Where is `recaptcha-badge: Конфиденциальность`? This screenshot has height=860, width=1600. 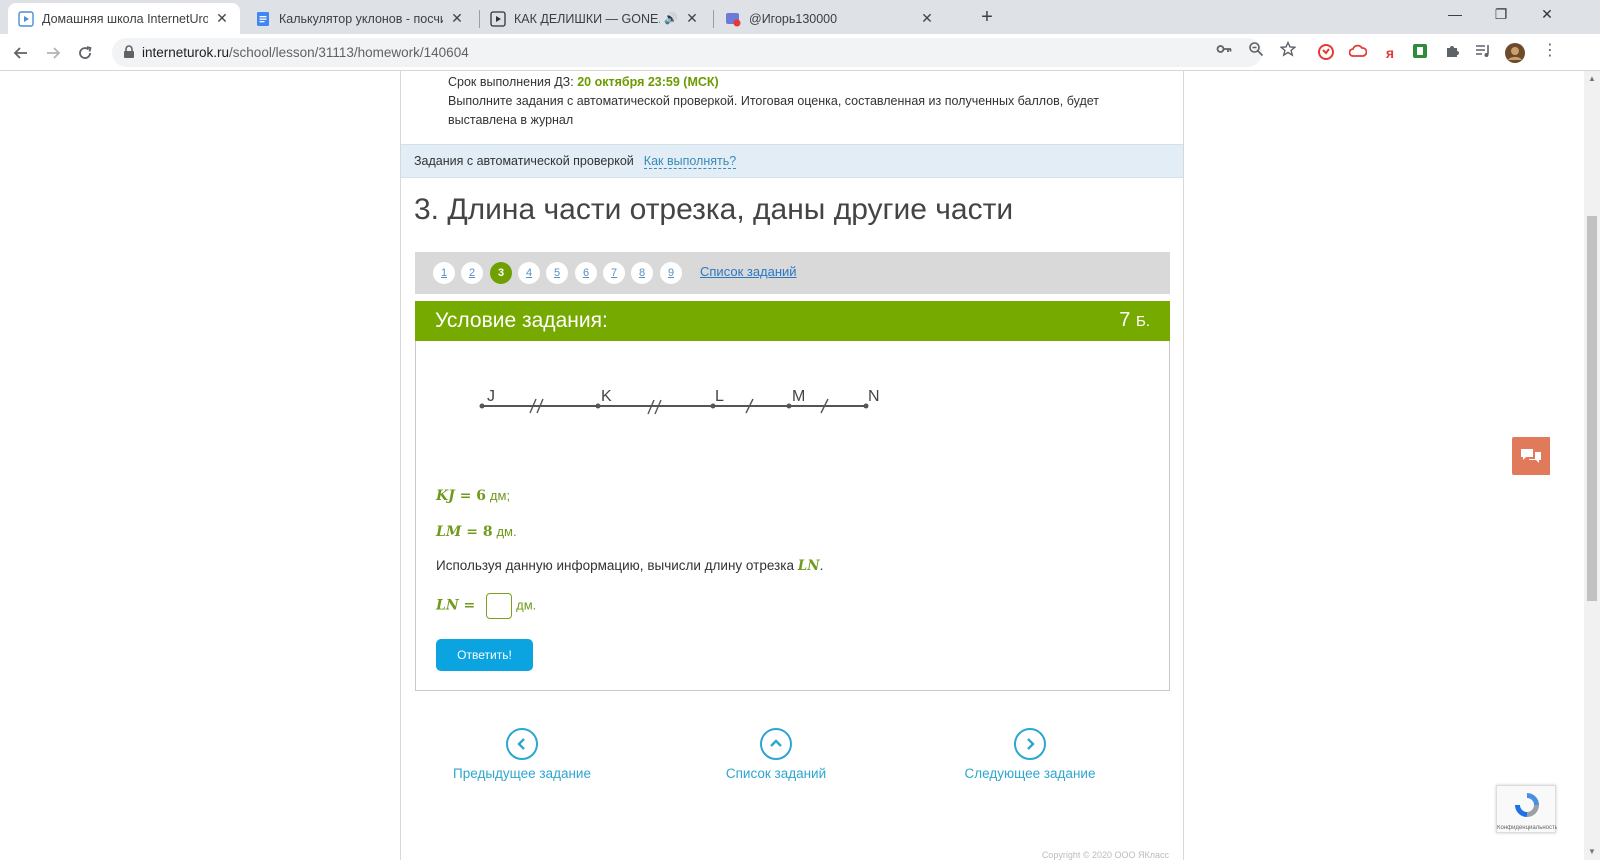 recaptcha-badge: Конфиденциальность is located at coordinates (1526, 809).